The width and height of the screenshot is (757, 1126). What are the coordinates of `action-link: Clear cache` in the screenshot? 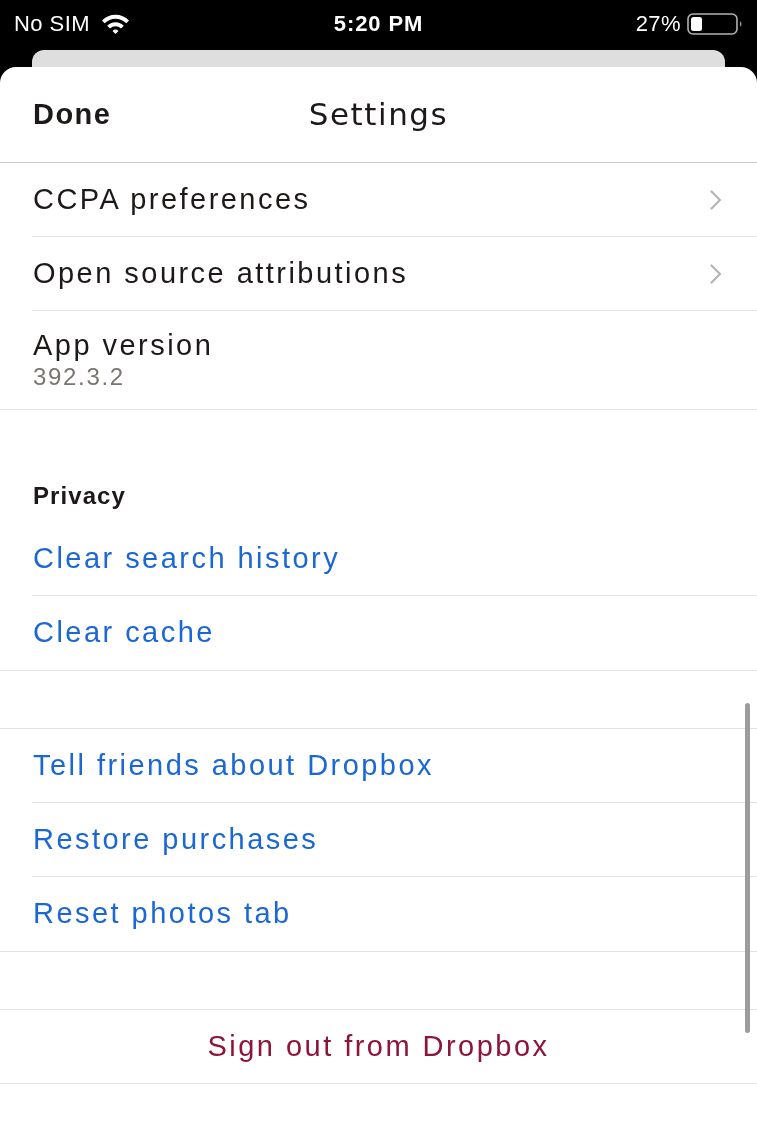 It's located at (124, 633).